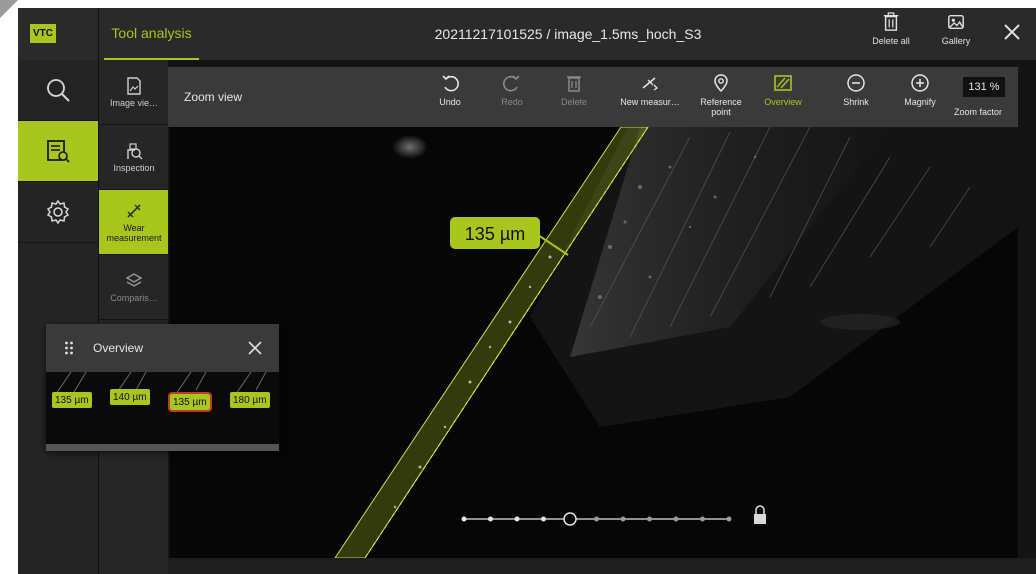 The width and height of the screenshot is (1036, 574). I want to click on overview-tag-selected: 135 µm, so click(190, 402).